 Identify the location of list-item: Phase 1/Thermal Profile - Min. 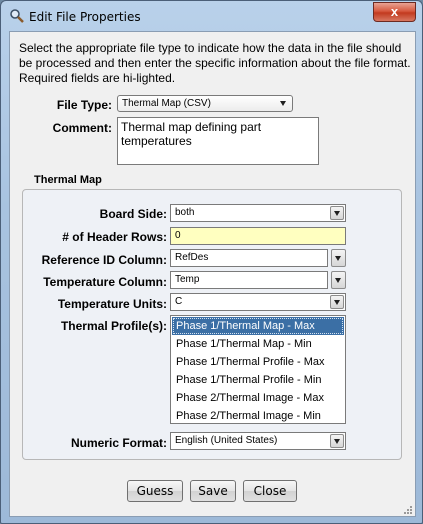
(258, 380).